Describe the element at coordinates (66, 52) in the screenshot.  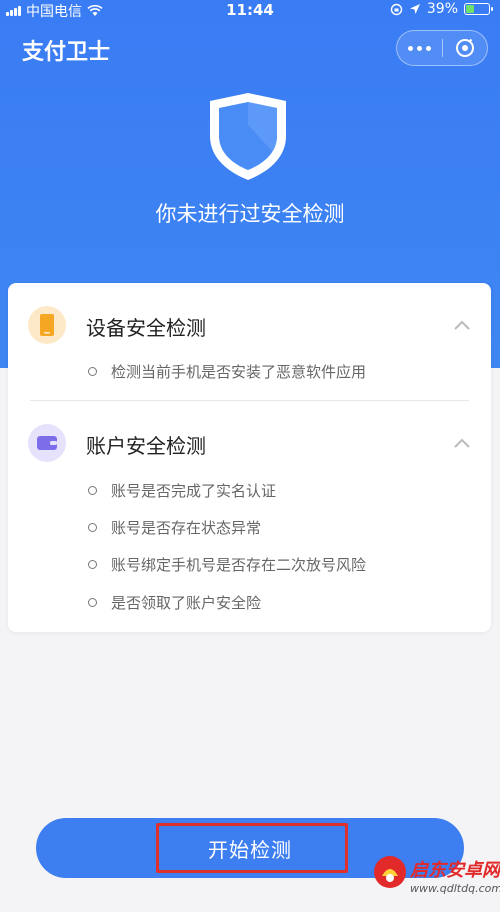
I see `page-title: 支付卫士` at that location.